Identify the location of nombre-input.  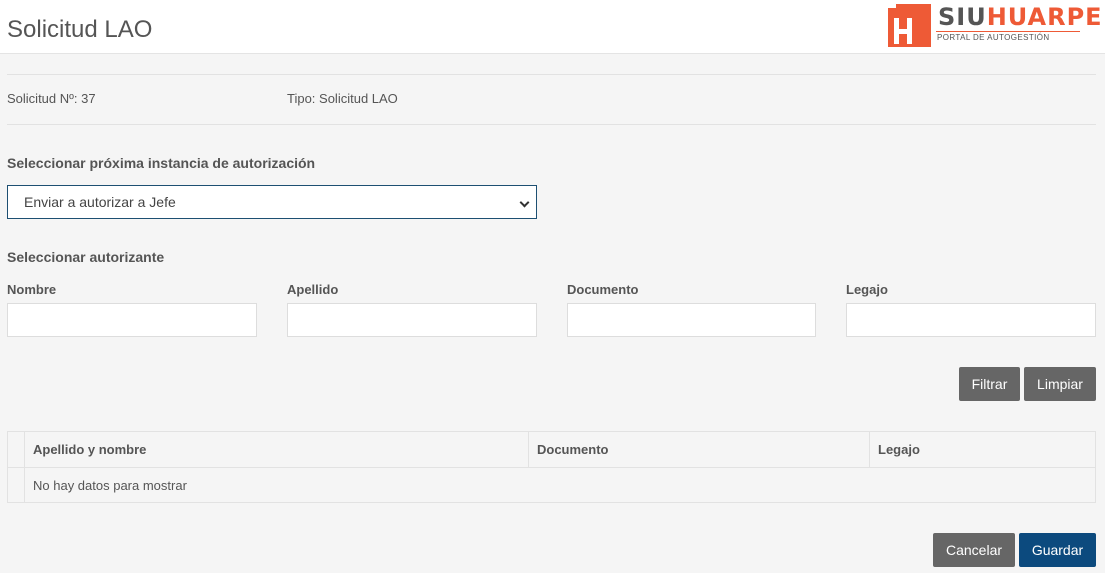
(132, 320).